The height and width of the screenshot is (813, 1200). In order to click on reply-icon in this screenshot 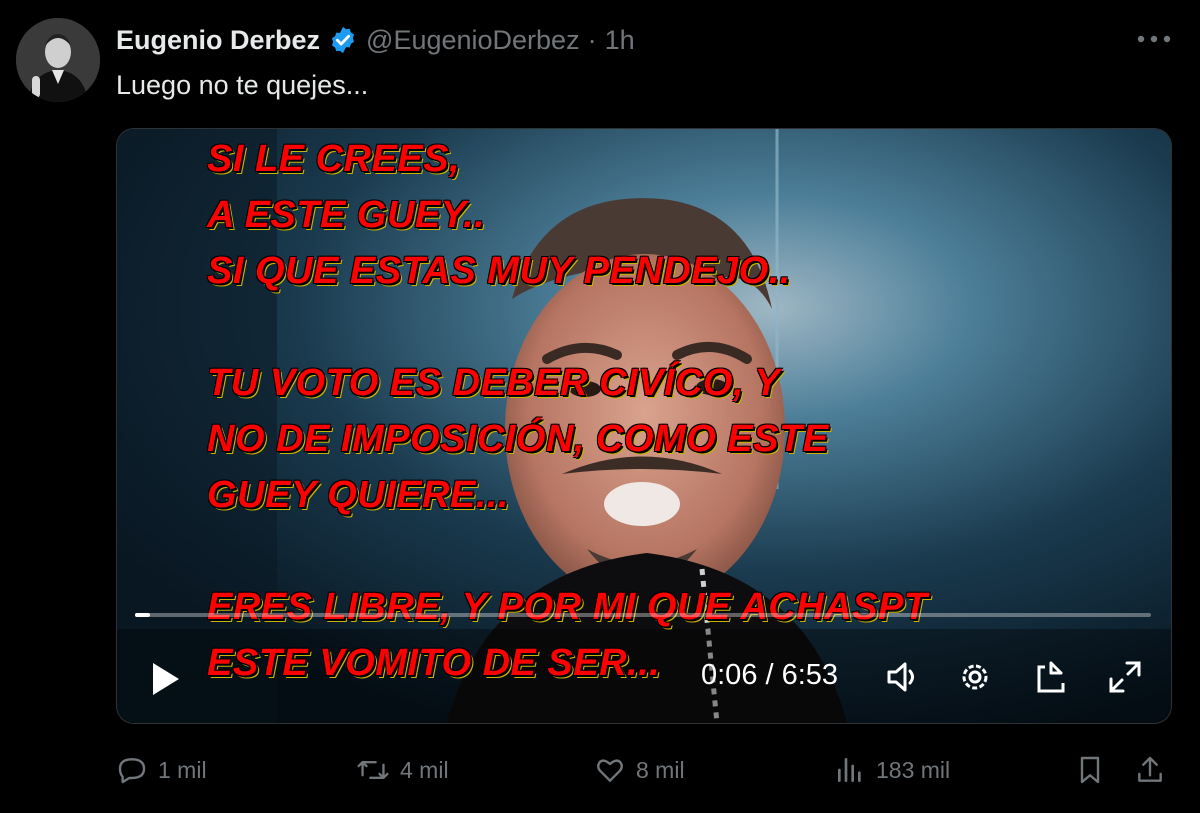, I will do `click(132, 771)`.